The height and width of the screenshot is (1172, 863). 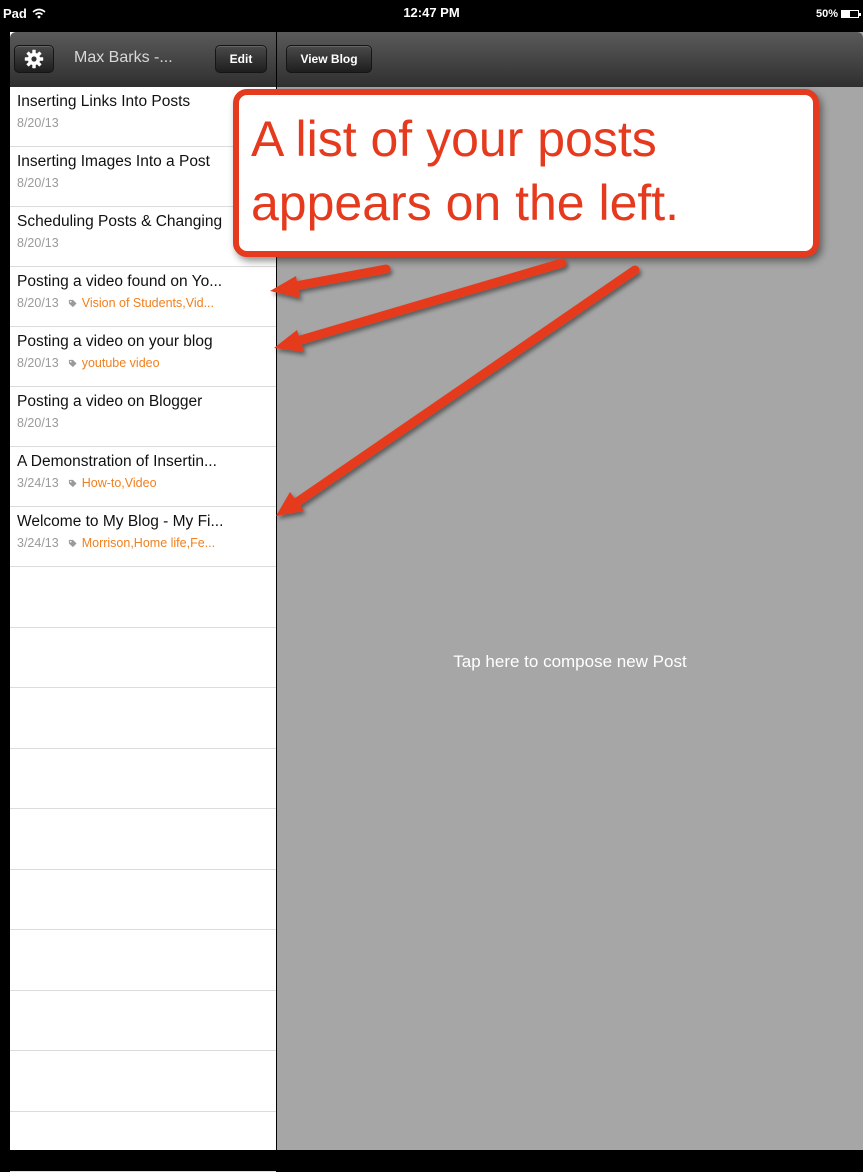 I want to click on post-row: Posting a video on Blogger 8/20/13, so click(x=143, y=417).